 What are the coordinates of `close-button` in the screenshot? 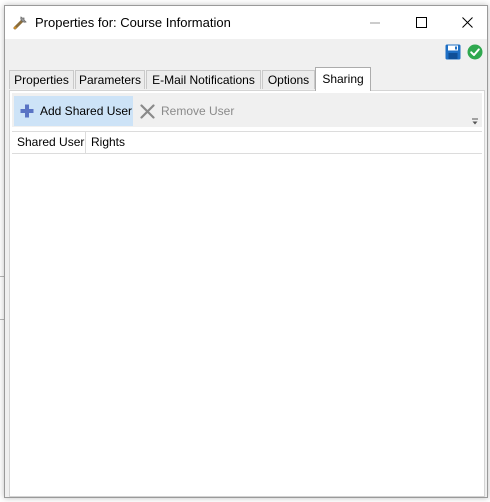 It's located at (467, 22).